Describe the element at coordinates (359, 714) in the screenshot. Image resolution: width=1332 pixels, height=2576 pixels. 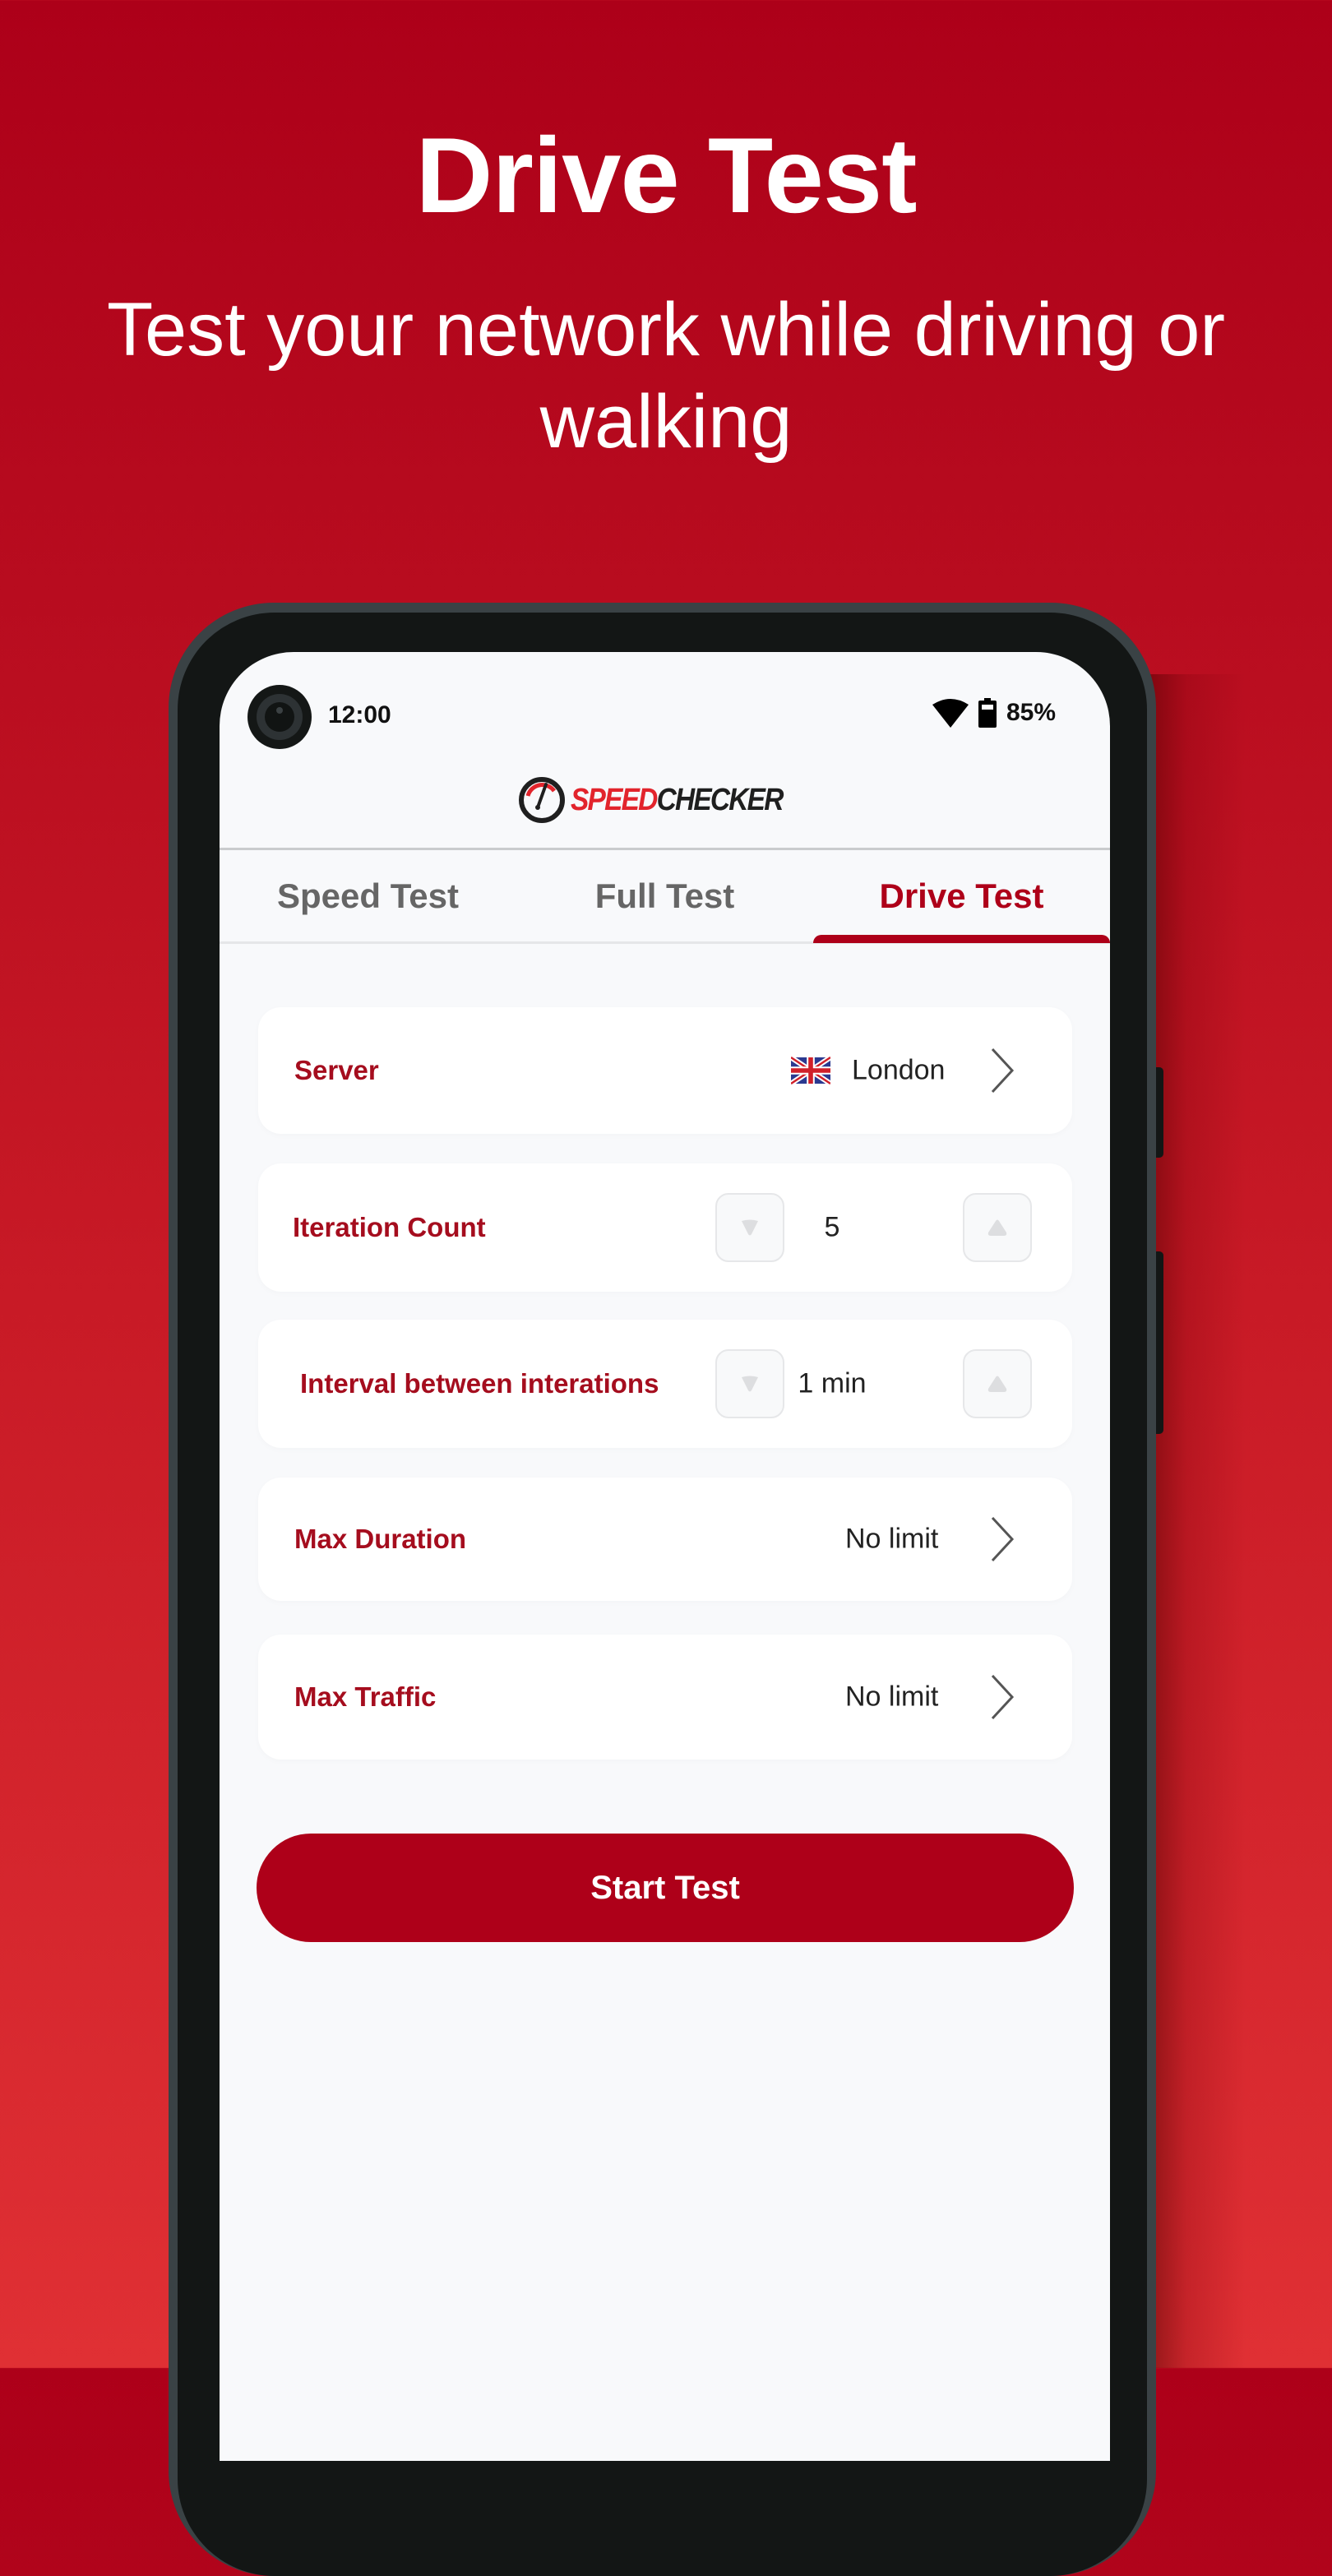
I see `status-time: 12:00` at that location.